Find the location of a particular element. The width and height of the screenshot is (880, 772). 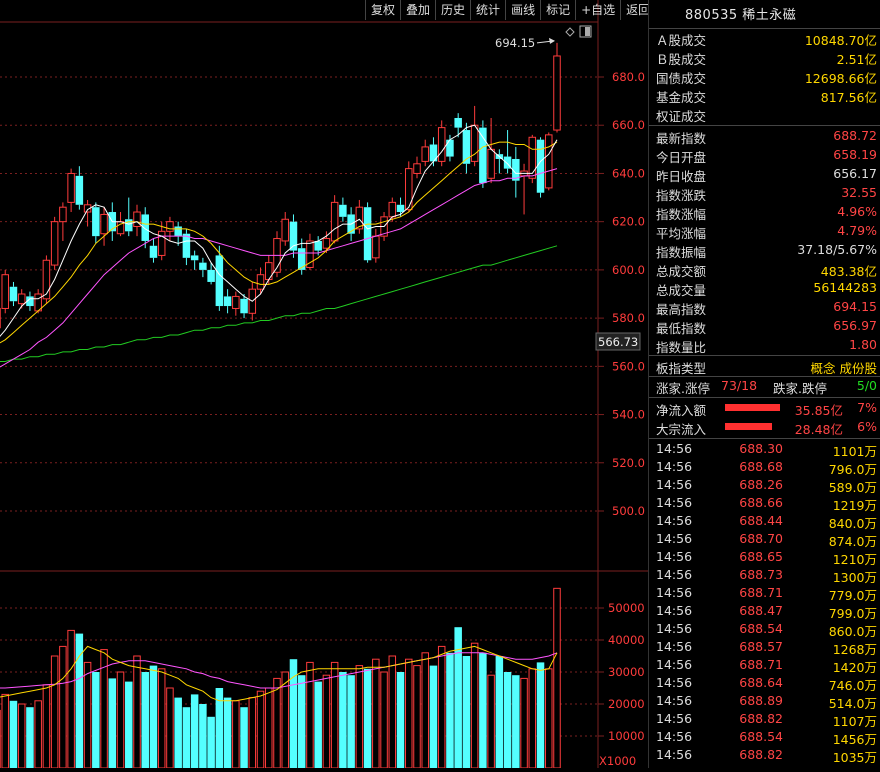

tick-row: 14:56688.711420万 is located at coordinates (764, 665).